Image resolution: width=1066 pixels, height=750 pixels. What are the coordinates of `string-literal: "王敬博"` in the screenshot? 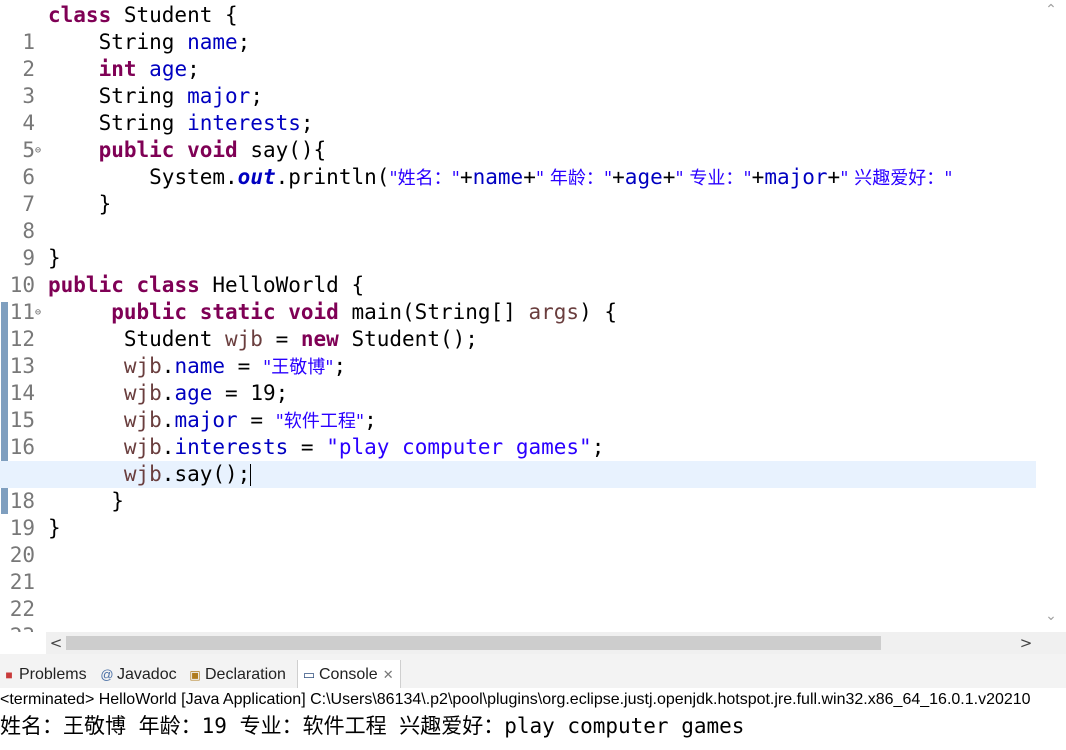 It's located at (298, 367).